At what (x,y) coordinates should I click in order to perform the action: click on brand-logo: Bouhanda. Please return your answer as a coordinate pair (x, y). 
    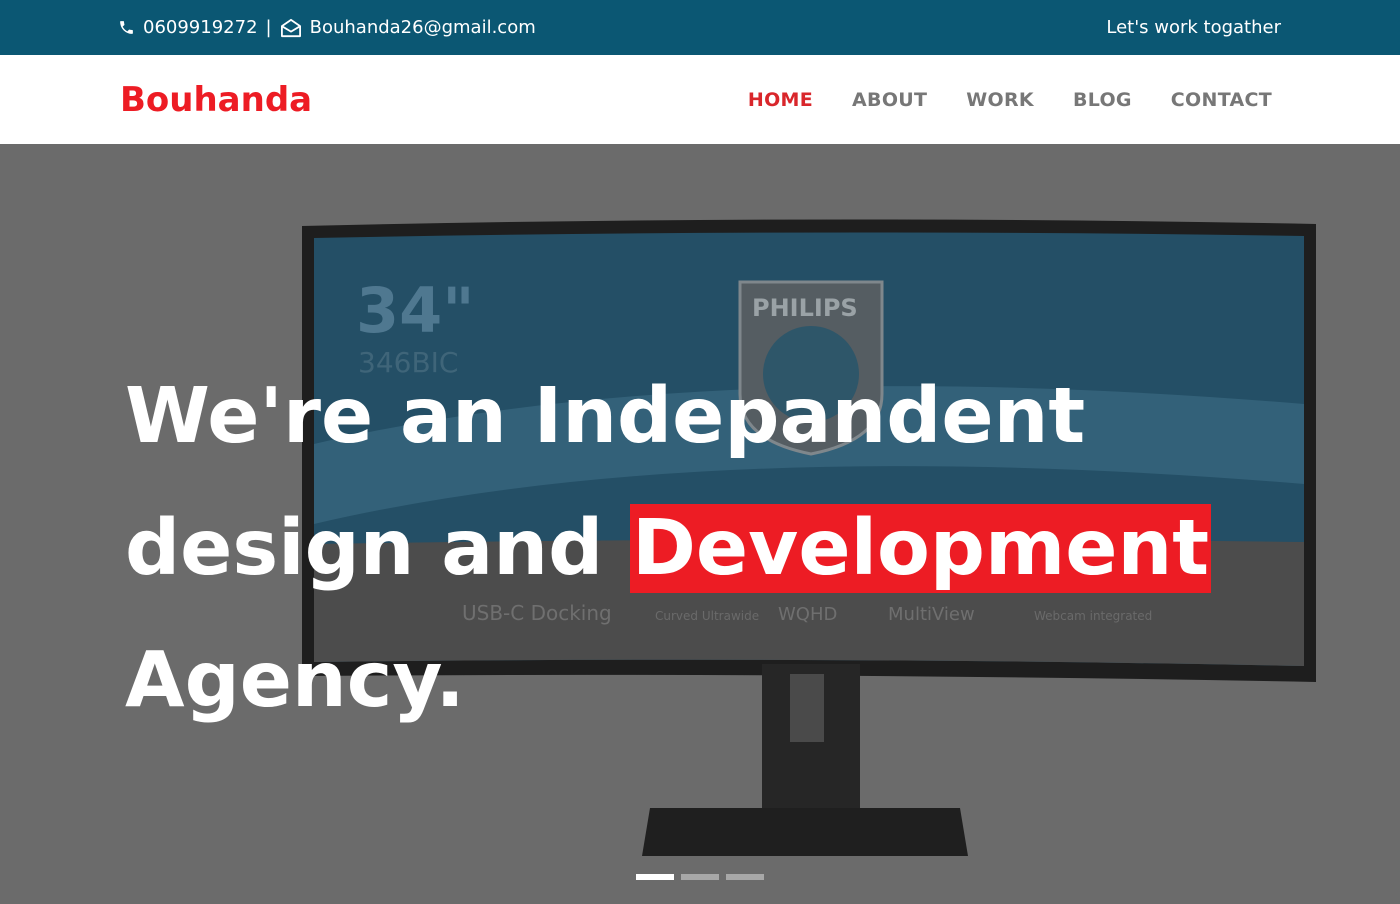
    Looking at the image, I should click on (216, 99).